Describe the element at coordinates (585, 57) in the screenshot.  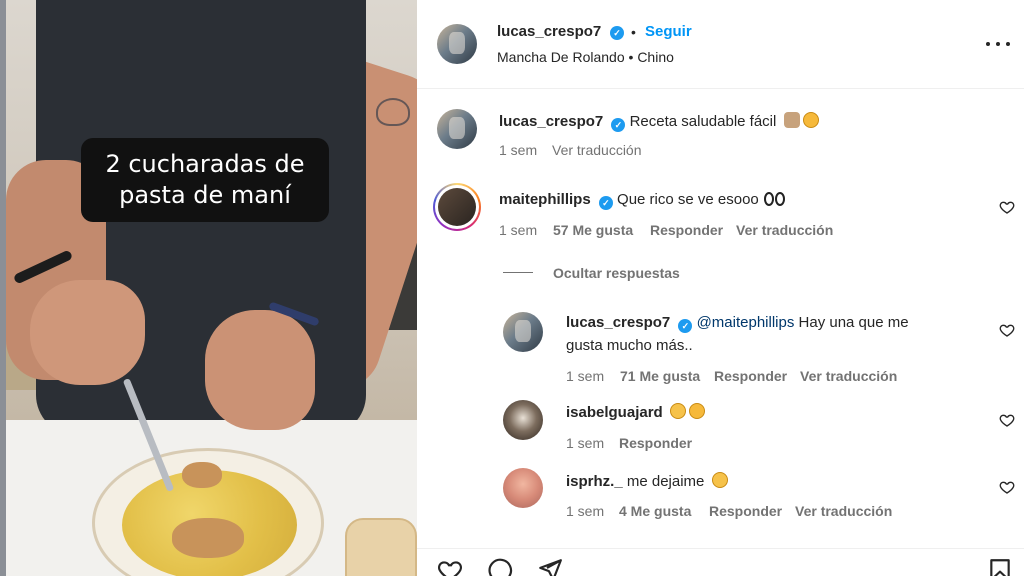
I see `post-location: Mancha De Rolando • Chino` at that location.